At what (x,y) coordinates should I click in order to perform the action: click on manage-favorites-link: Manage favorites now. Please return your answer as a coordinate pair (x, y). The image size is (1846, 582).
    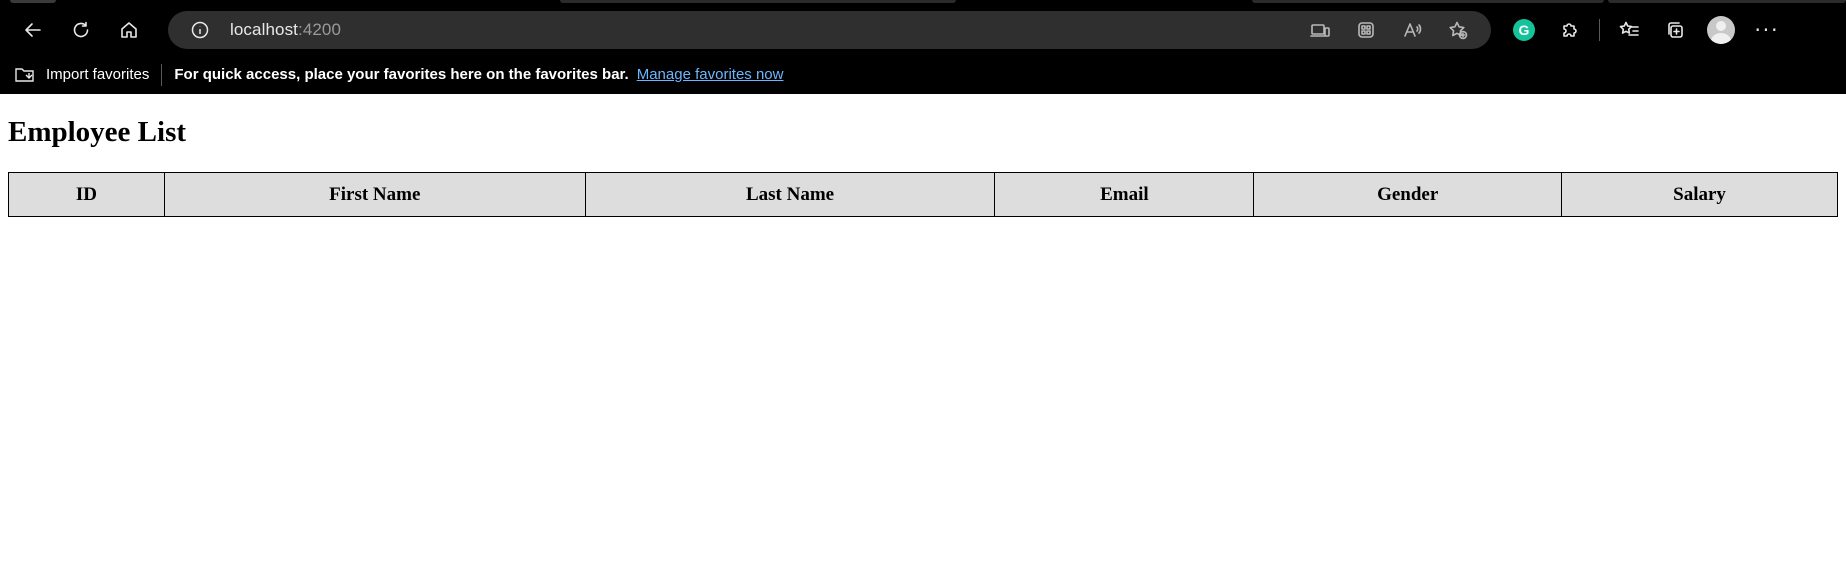
    Looking at the image, I should click on (710, 74).